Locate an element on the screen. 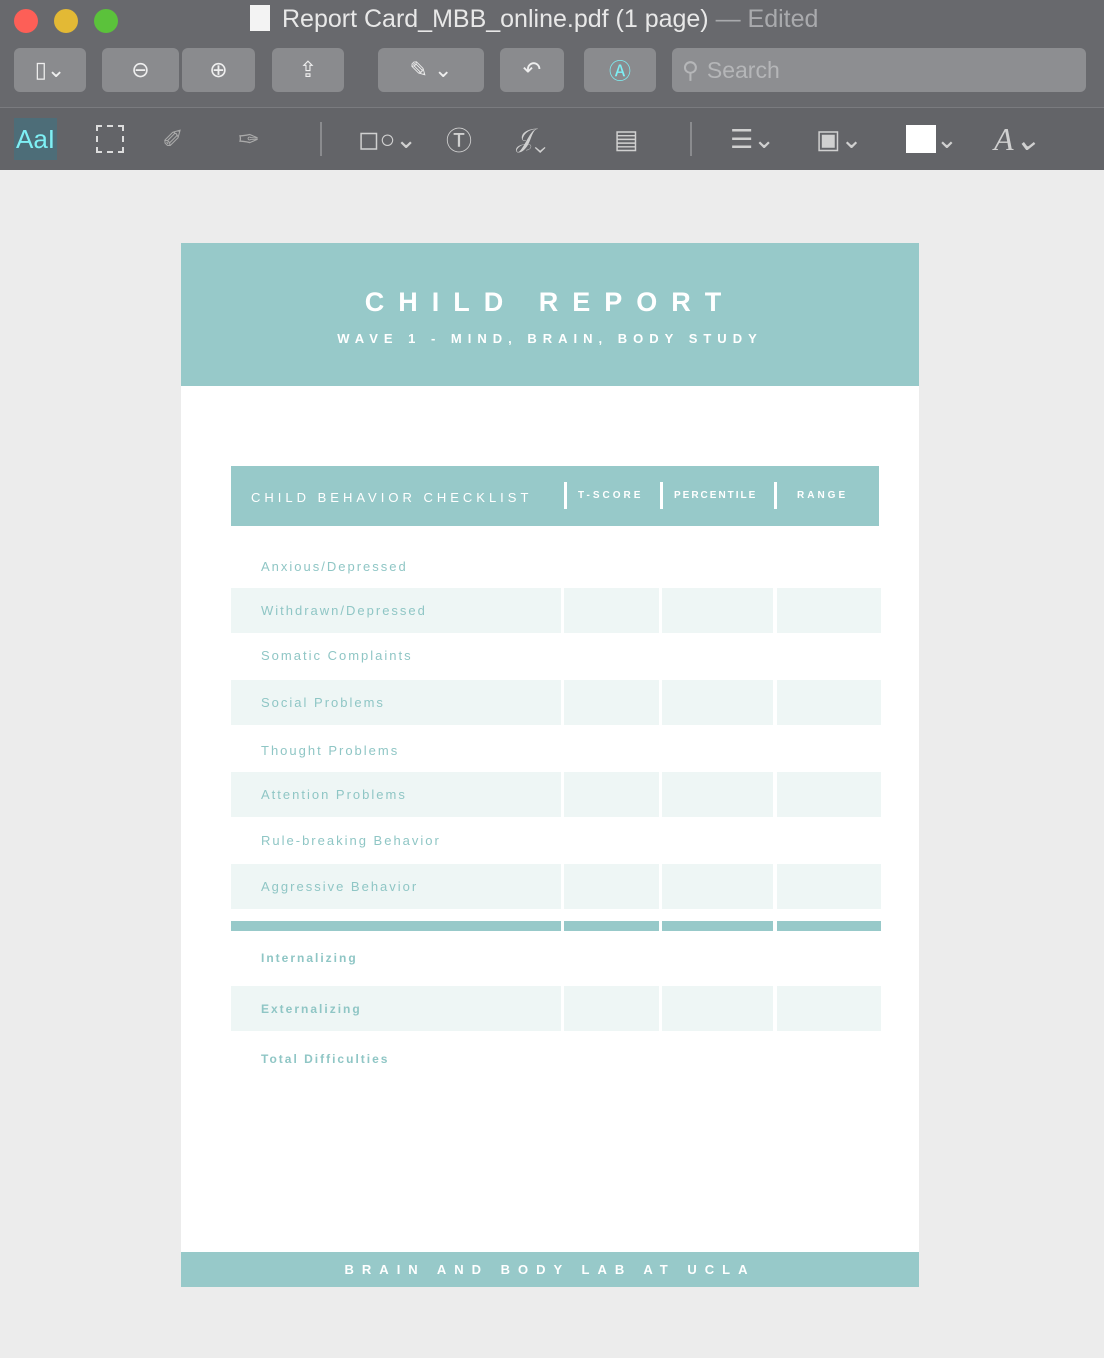 The height and width of the screenshot is (1358, 1104). row-label: Aggressive Behavior is located at coordinates (340, 886).